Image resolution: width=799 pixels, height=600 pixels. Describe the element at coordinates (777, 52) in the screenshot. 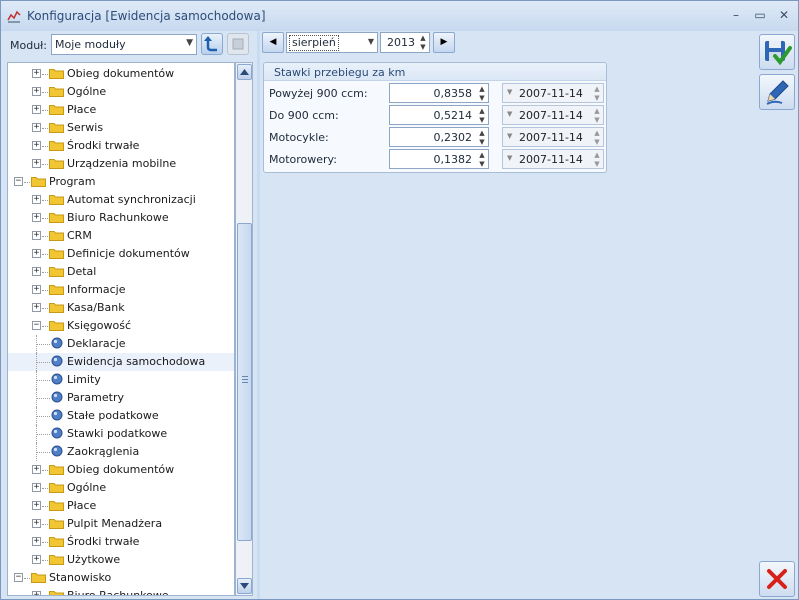

I see `save-button` at that location.